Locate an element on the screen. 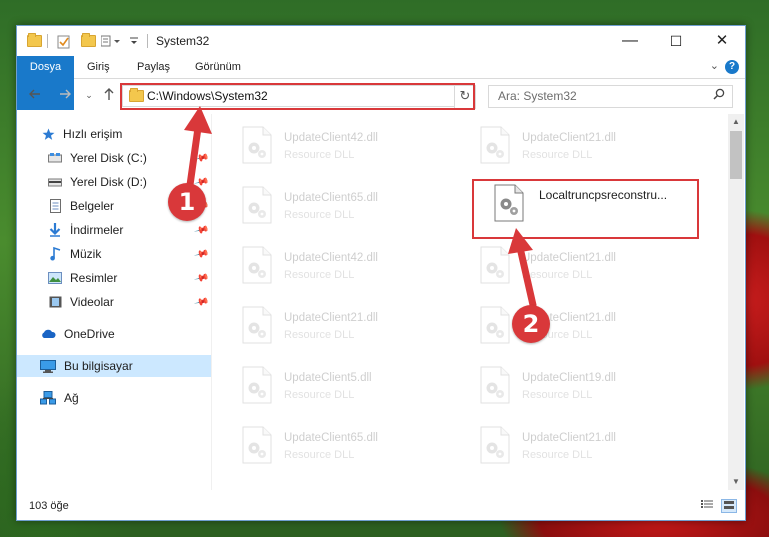  callout-badge-1: 1 is located at coordinates (187, 202).